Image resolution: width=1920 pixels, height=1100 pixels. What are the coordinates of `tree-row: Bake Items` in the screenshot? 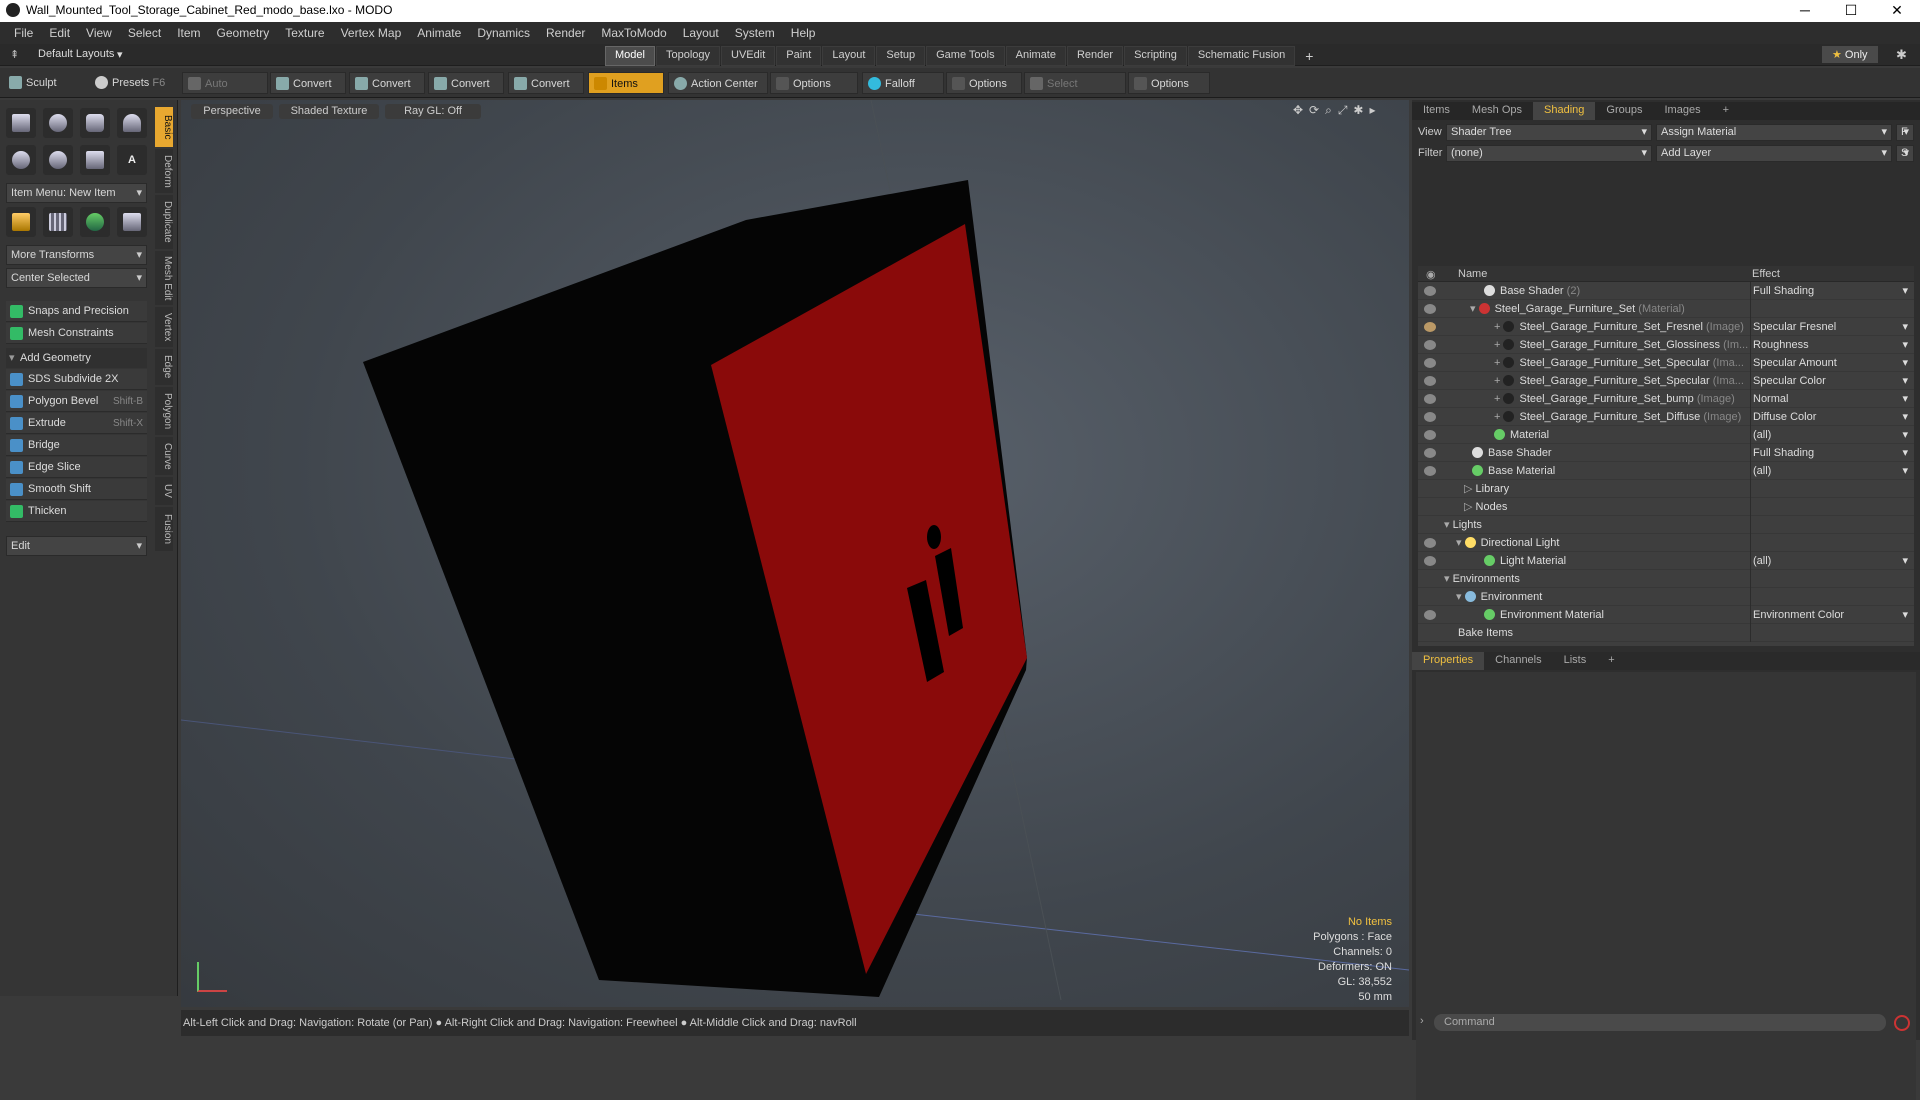 It's located at (1666, 633).